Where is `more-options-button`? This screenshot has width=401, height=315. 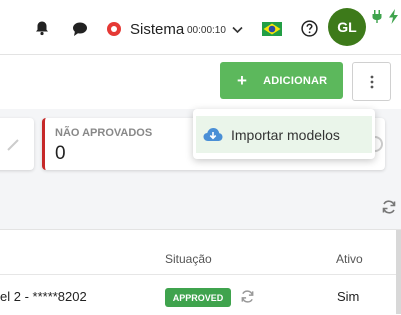
more-options-button is located at coordinates (371, 81).